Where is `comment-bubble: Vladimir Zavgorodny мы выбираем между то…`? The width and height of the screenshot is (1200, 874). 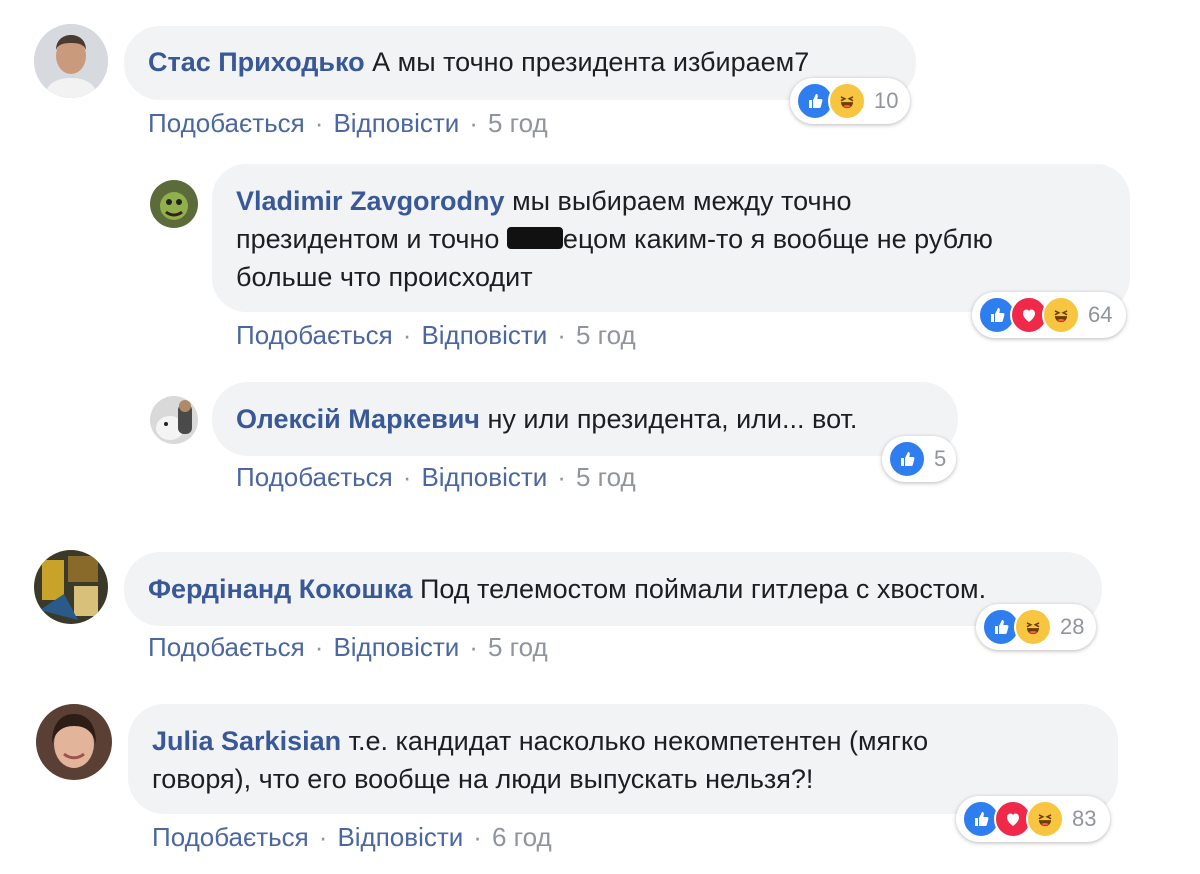 comment-bubble: Vladimir Zavgorodny мы выбираем между то… is located at coordinates (671, 238).